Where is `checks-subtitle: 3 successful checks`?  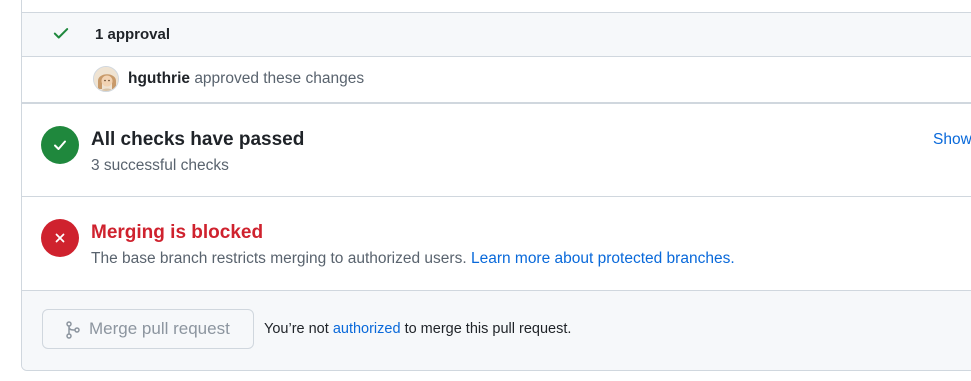 checks-subtitle: 3 successful checks is located at coordinates (160, 165).